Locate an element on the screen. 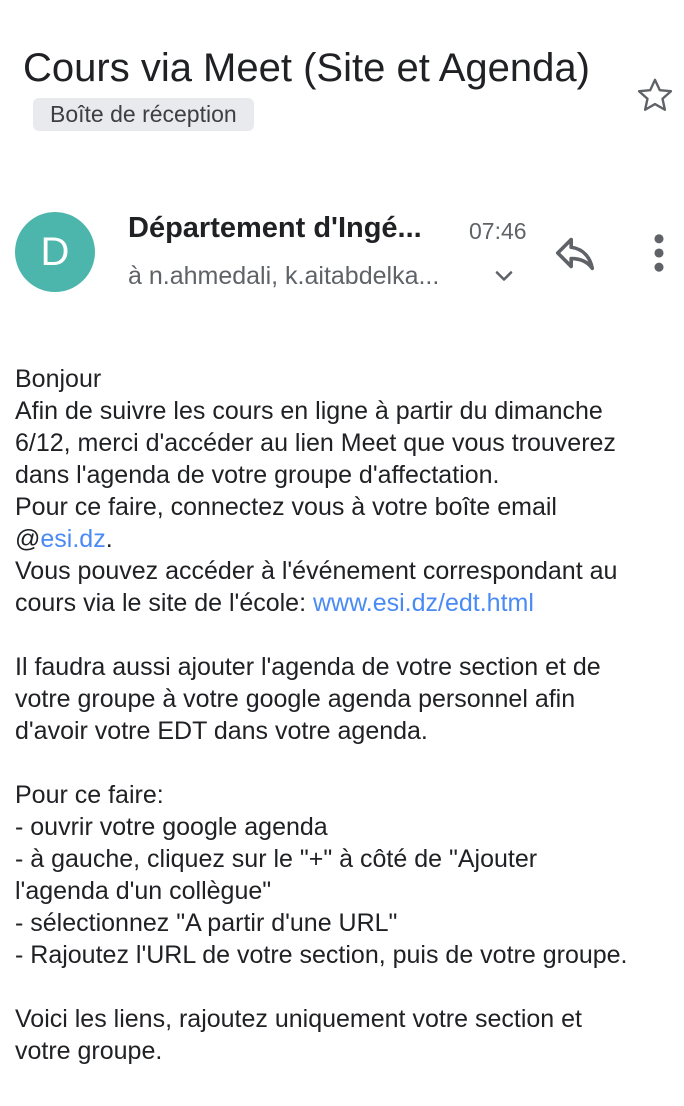  body-line: - sélectionnez "A partir d'une URL" is located at coordinates (206, 923).